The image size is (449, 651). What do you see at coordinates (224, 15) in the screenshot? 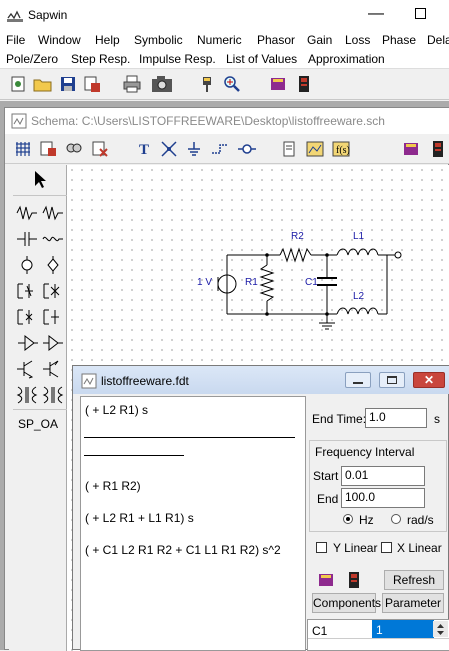
I see `app-titlebar: Sapwin —` at bounding box center [224, 15].